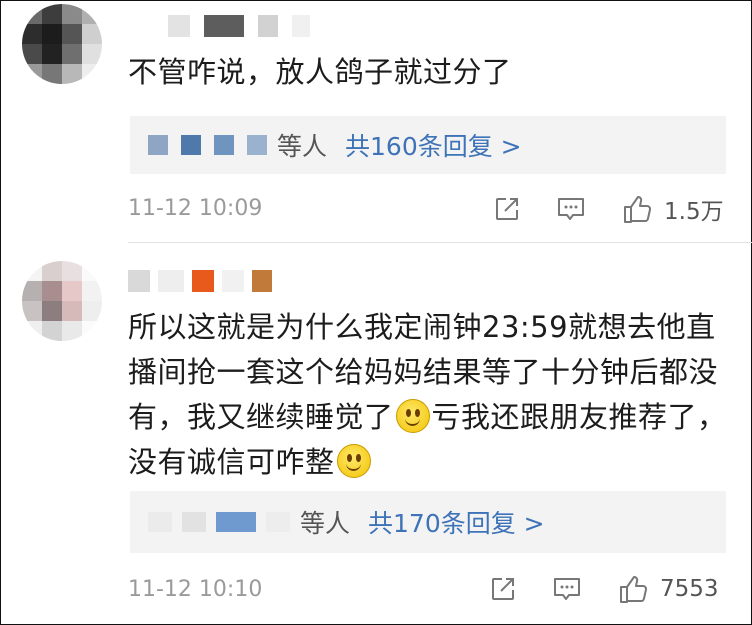 The height and width of the screenshot is (625, 752). I want to click on timestamp: 11-12 10:09, so click(195, 208).